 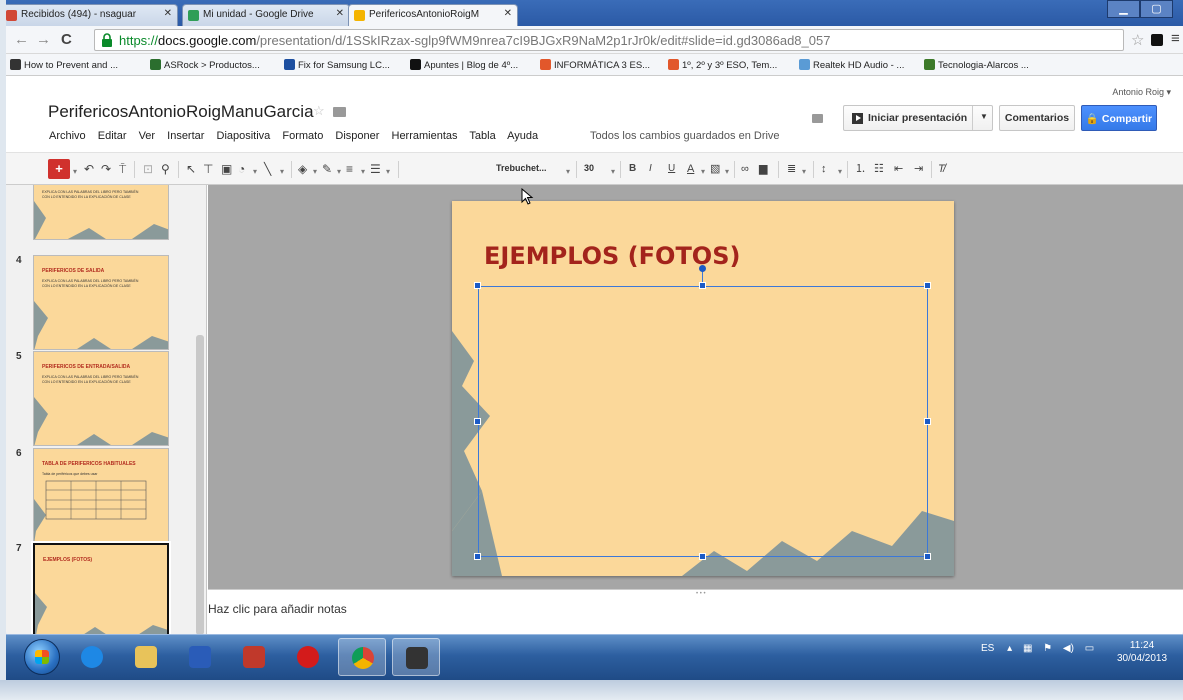 I want to click on taskbar-chrome, so click(x=362, y=657).